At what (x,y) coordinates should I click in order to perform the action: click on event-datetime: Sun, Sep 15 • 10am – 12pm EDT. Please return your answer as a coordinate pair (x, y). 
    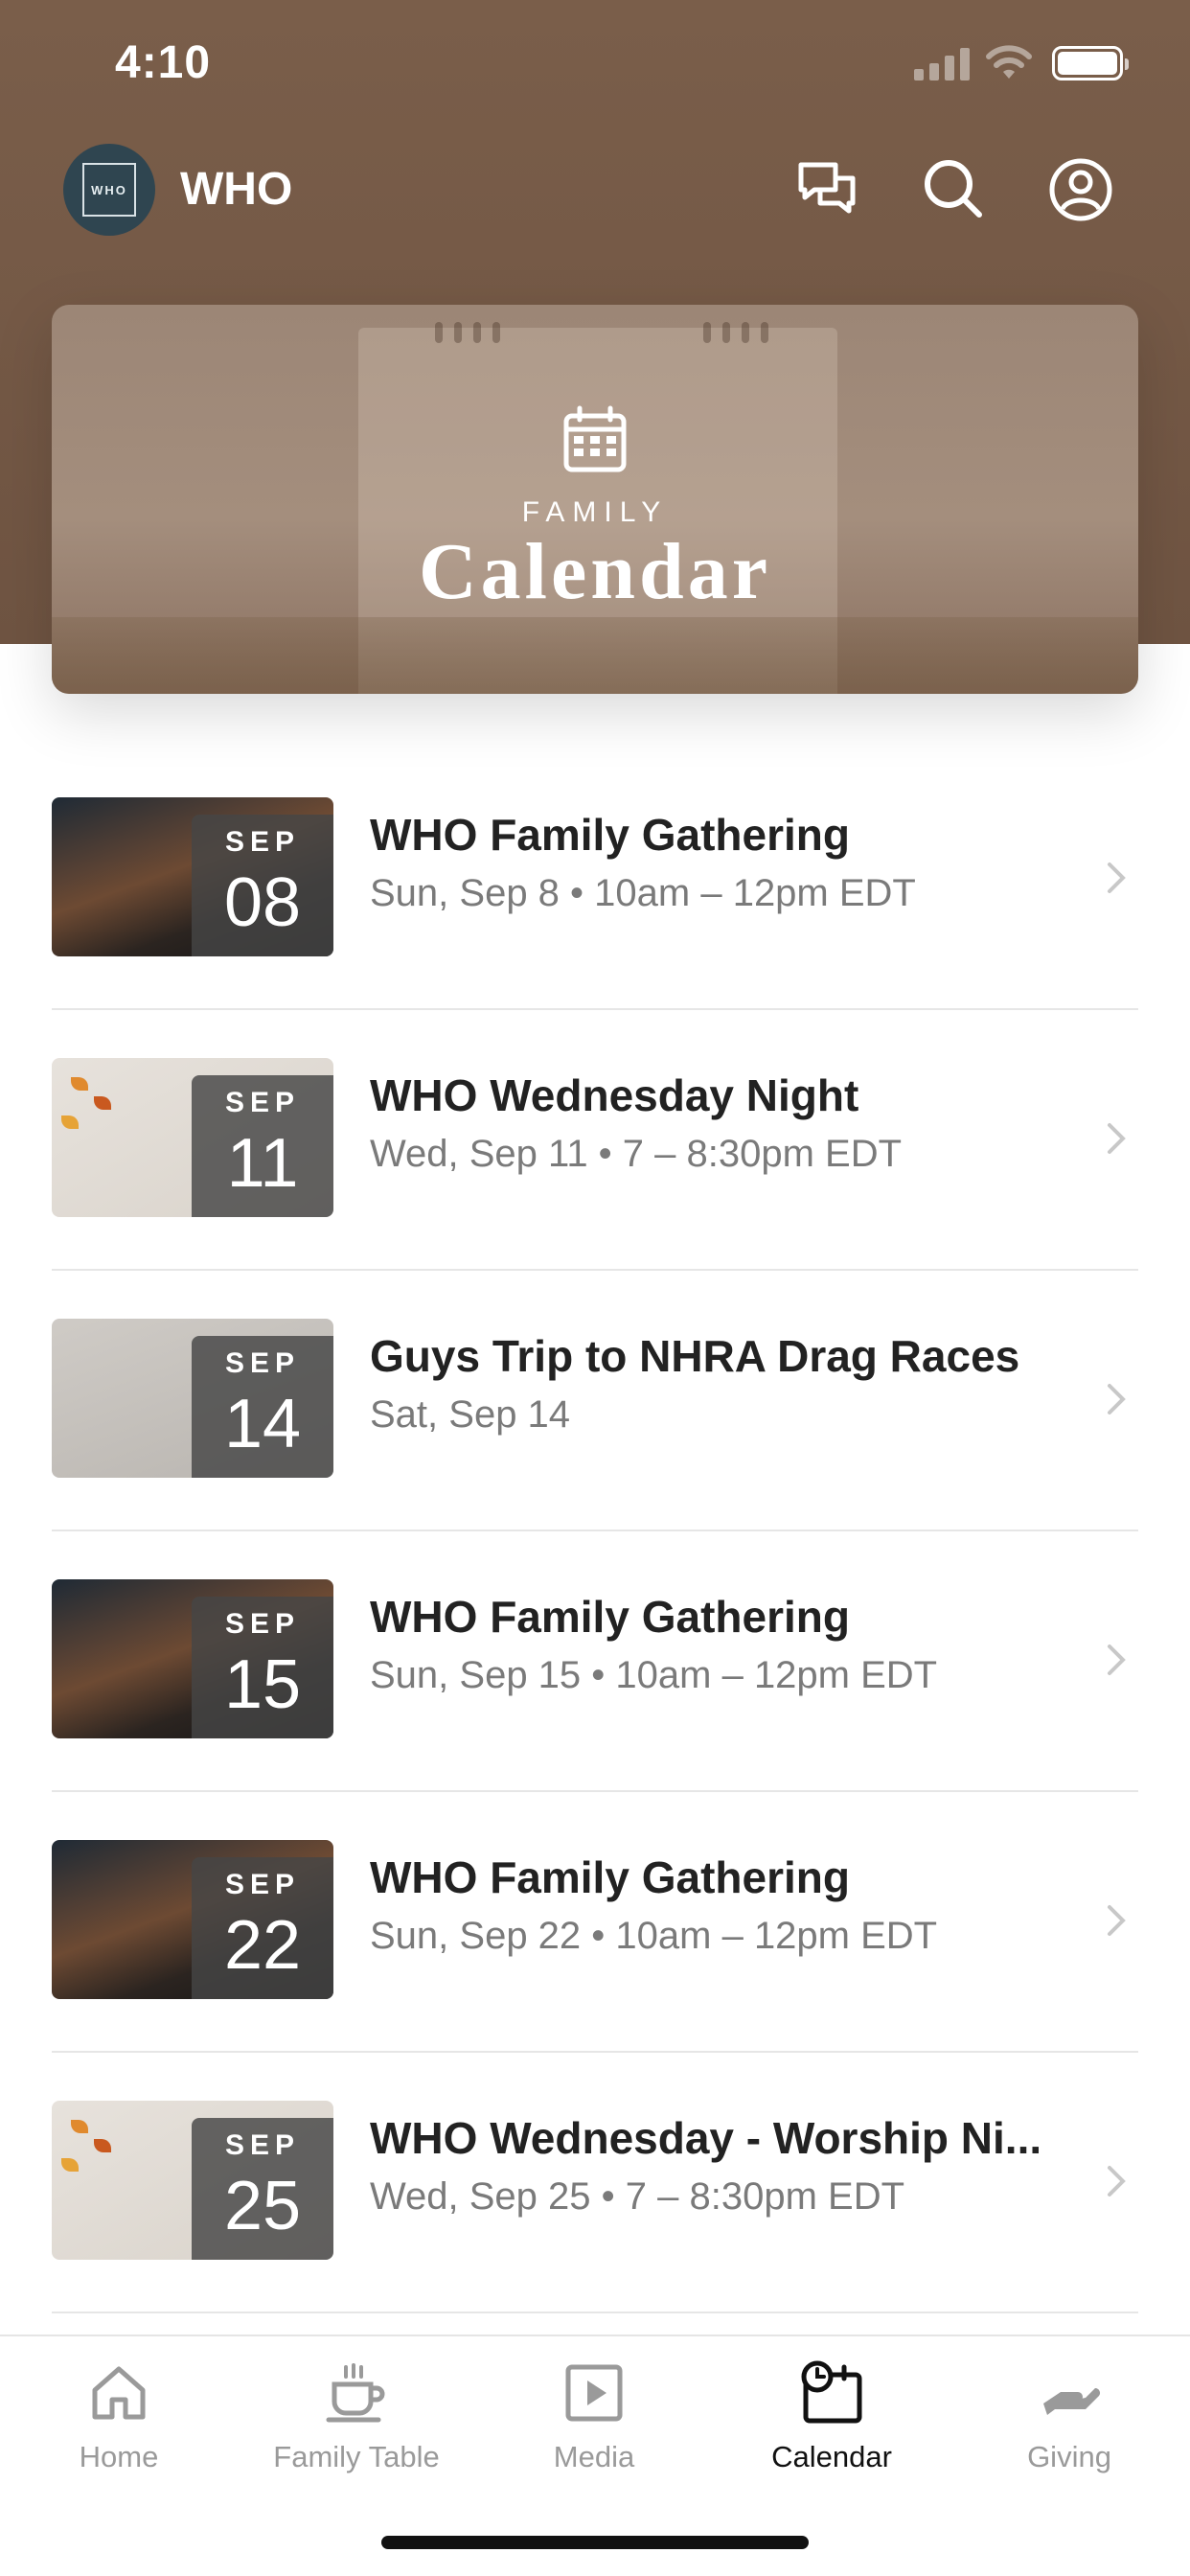
    Looking at the image, I should click on (654, 1675).